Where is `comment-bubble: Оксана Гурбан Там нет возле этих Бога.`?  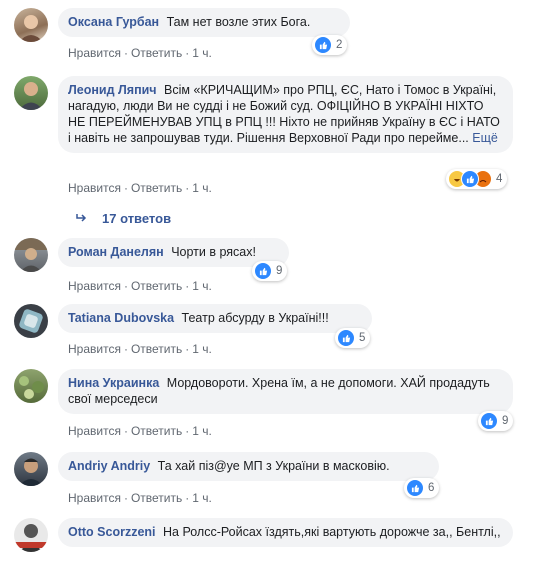
comment-bubble: Оксана Гурбан Там нет возле этих Бога. is located at coordinates (204, 22).